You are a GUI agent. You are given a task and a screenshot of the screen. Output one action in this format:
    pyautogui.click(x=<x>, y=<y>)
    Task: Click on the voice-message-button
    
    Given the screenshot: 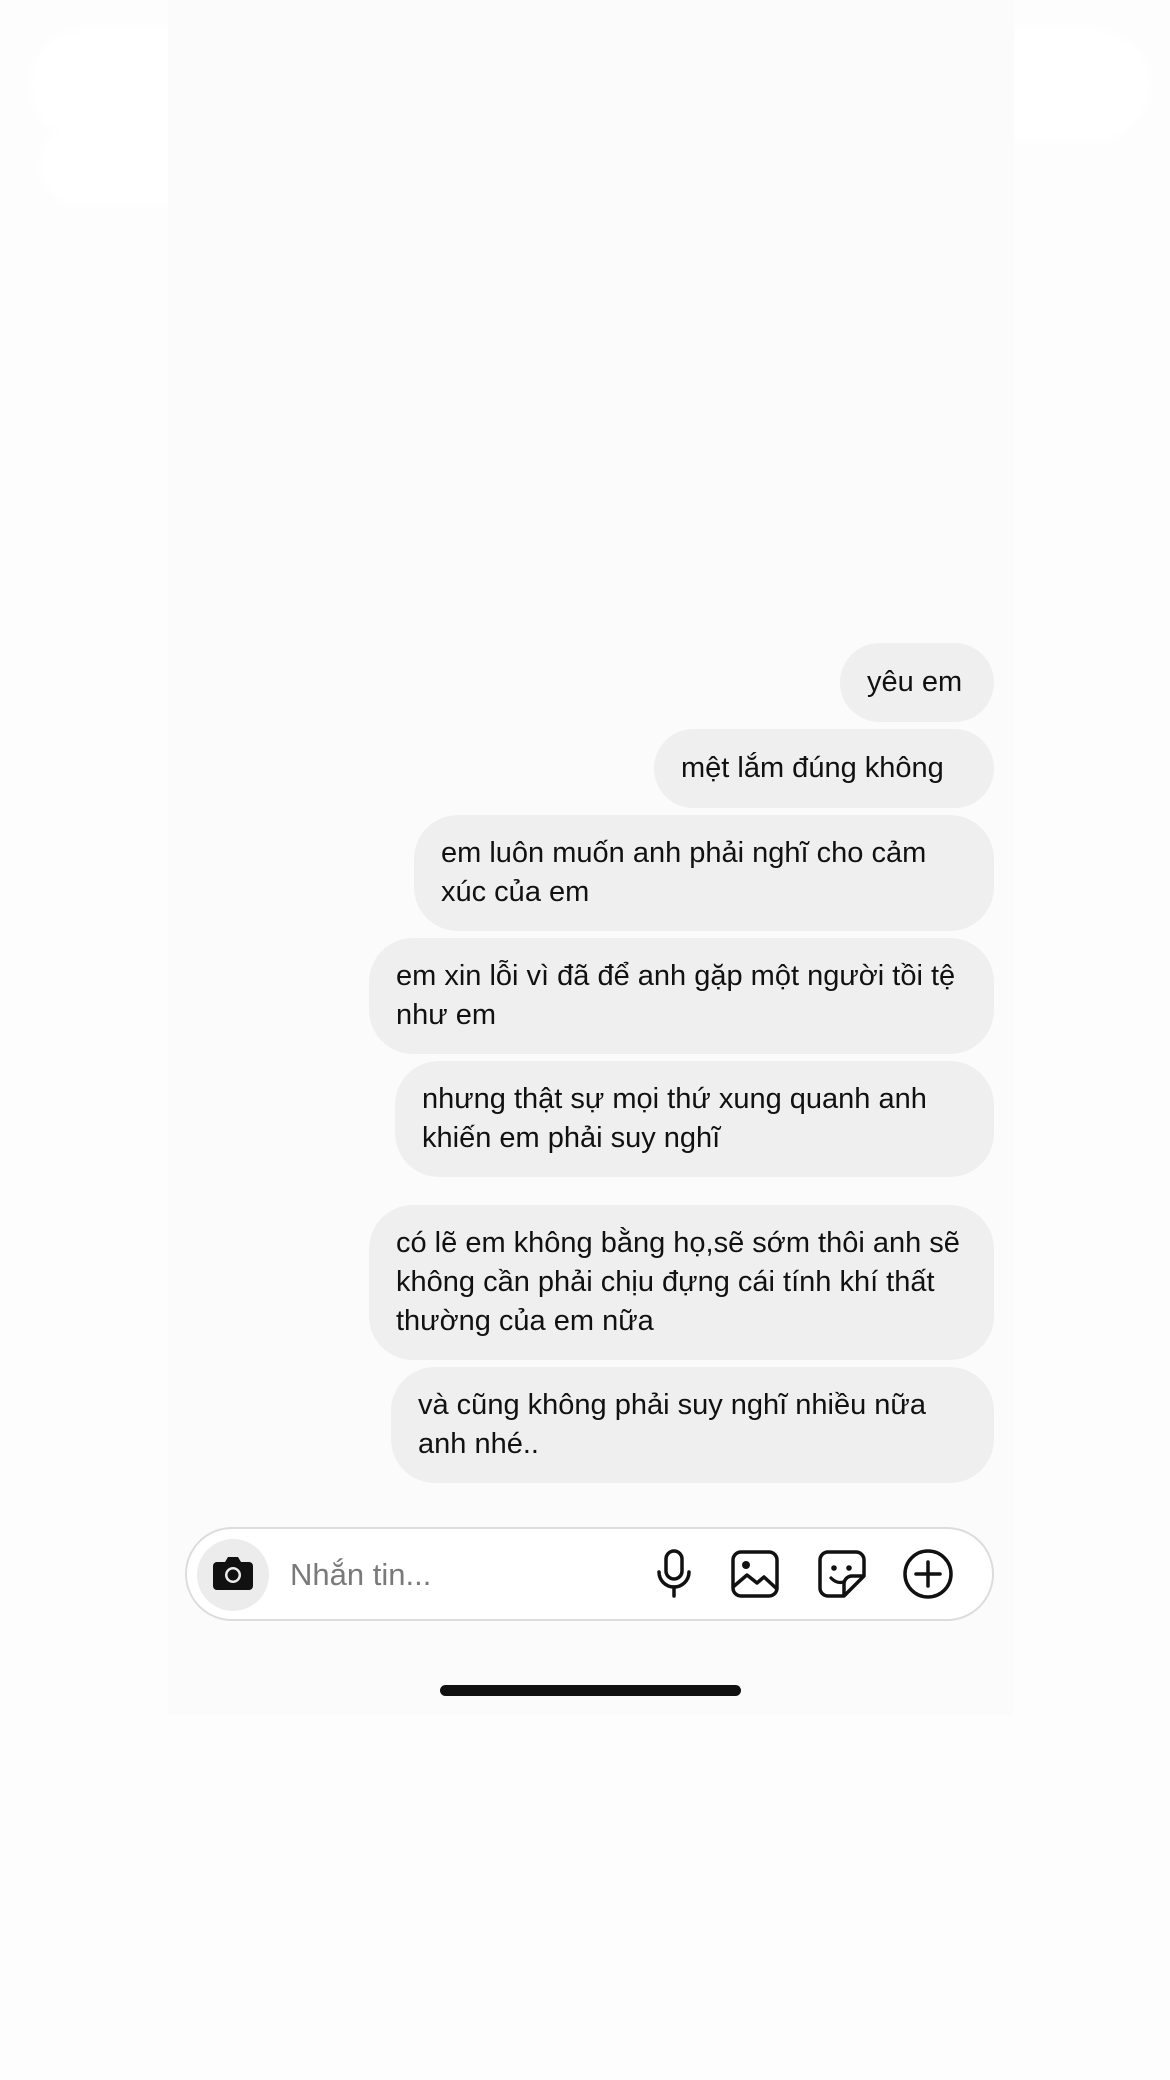 What is the action you would take?
    pyautogui.click(x=674, y=1576)
    